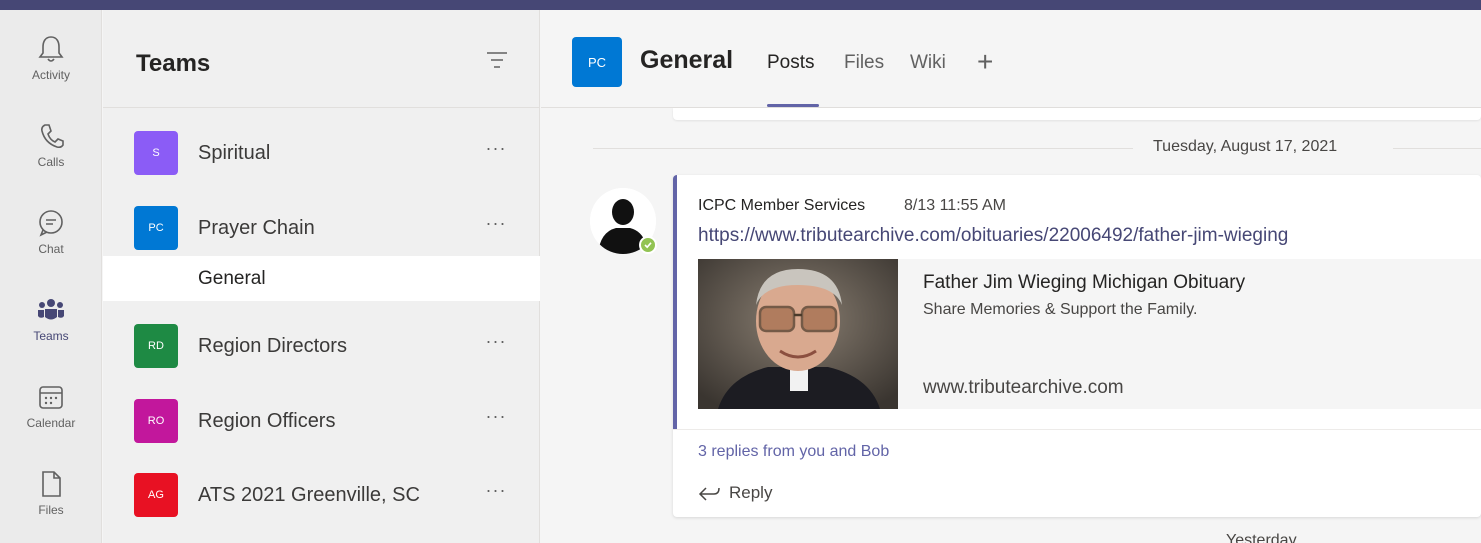 This screenshot has height=543, width=1481. What do you see at coordinates (309, 495) in the screenshot?
I see `team-name: ATS 2021 Greenville, SC` at bounding box center [309, 495].